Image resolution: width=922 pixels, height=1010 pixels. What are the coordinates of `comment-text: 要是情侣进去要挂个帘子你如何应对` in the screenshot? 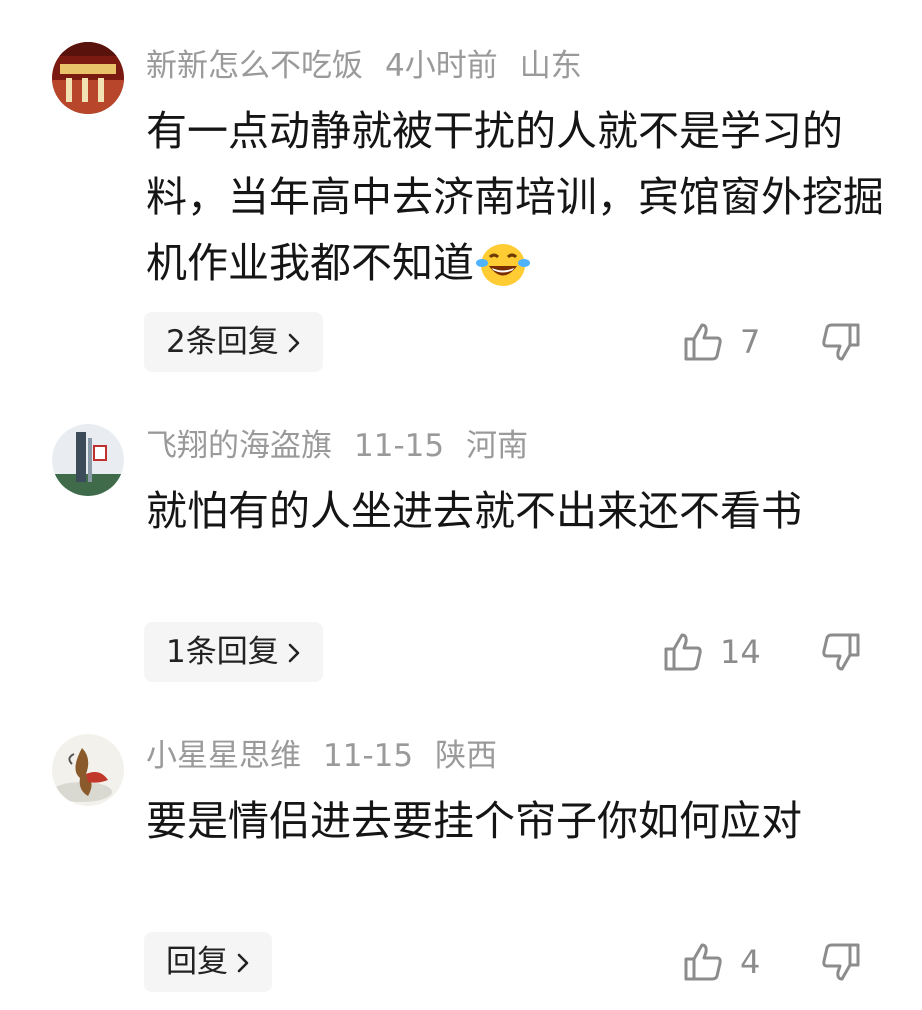 It's located at (516, 821).